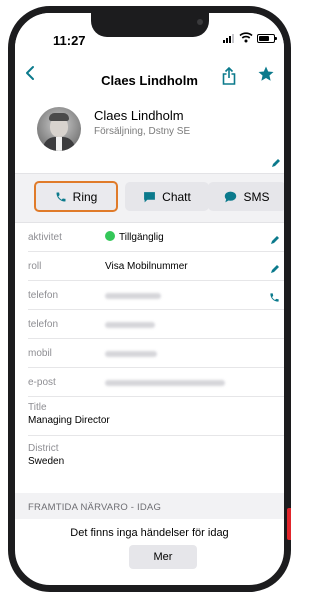 The width and height of the screenshot is (320, 592). Describe the element at coordinates (149, 80) in the screenshot. I see `page-title: Claes Lindholm` at that location.